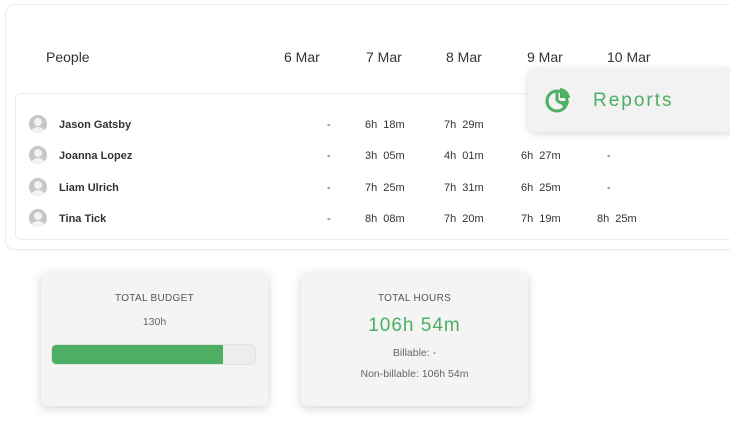 The height and width of the screenshot is (424, 730). I want to click on budget-progress-bar, so click(153, 354).